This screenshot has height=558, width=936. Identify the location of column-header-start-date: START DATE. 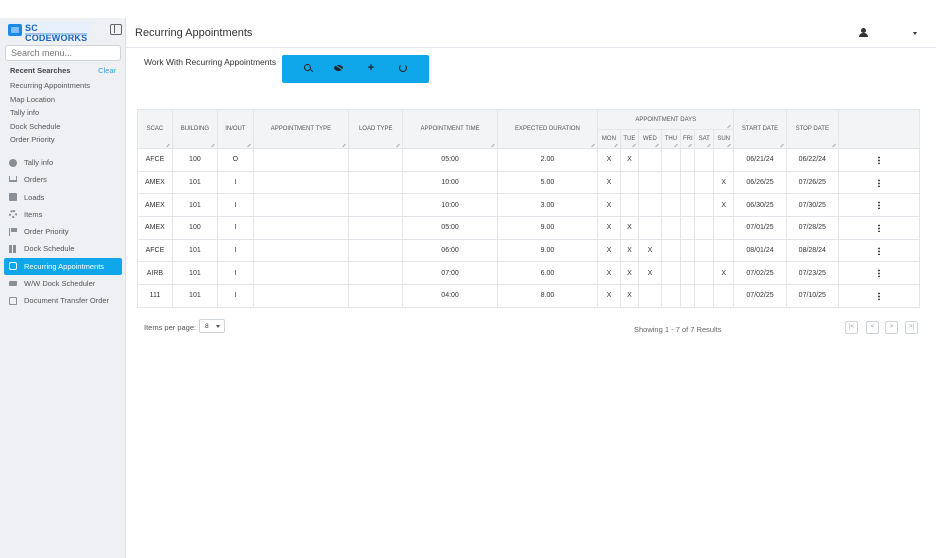
(760, 129).